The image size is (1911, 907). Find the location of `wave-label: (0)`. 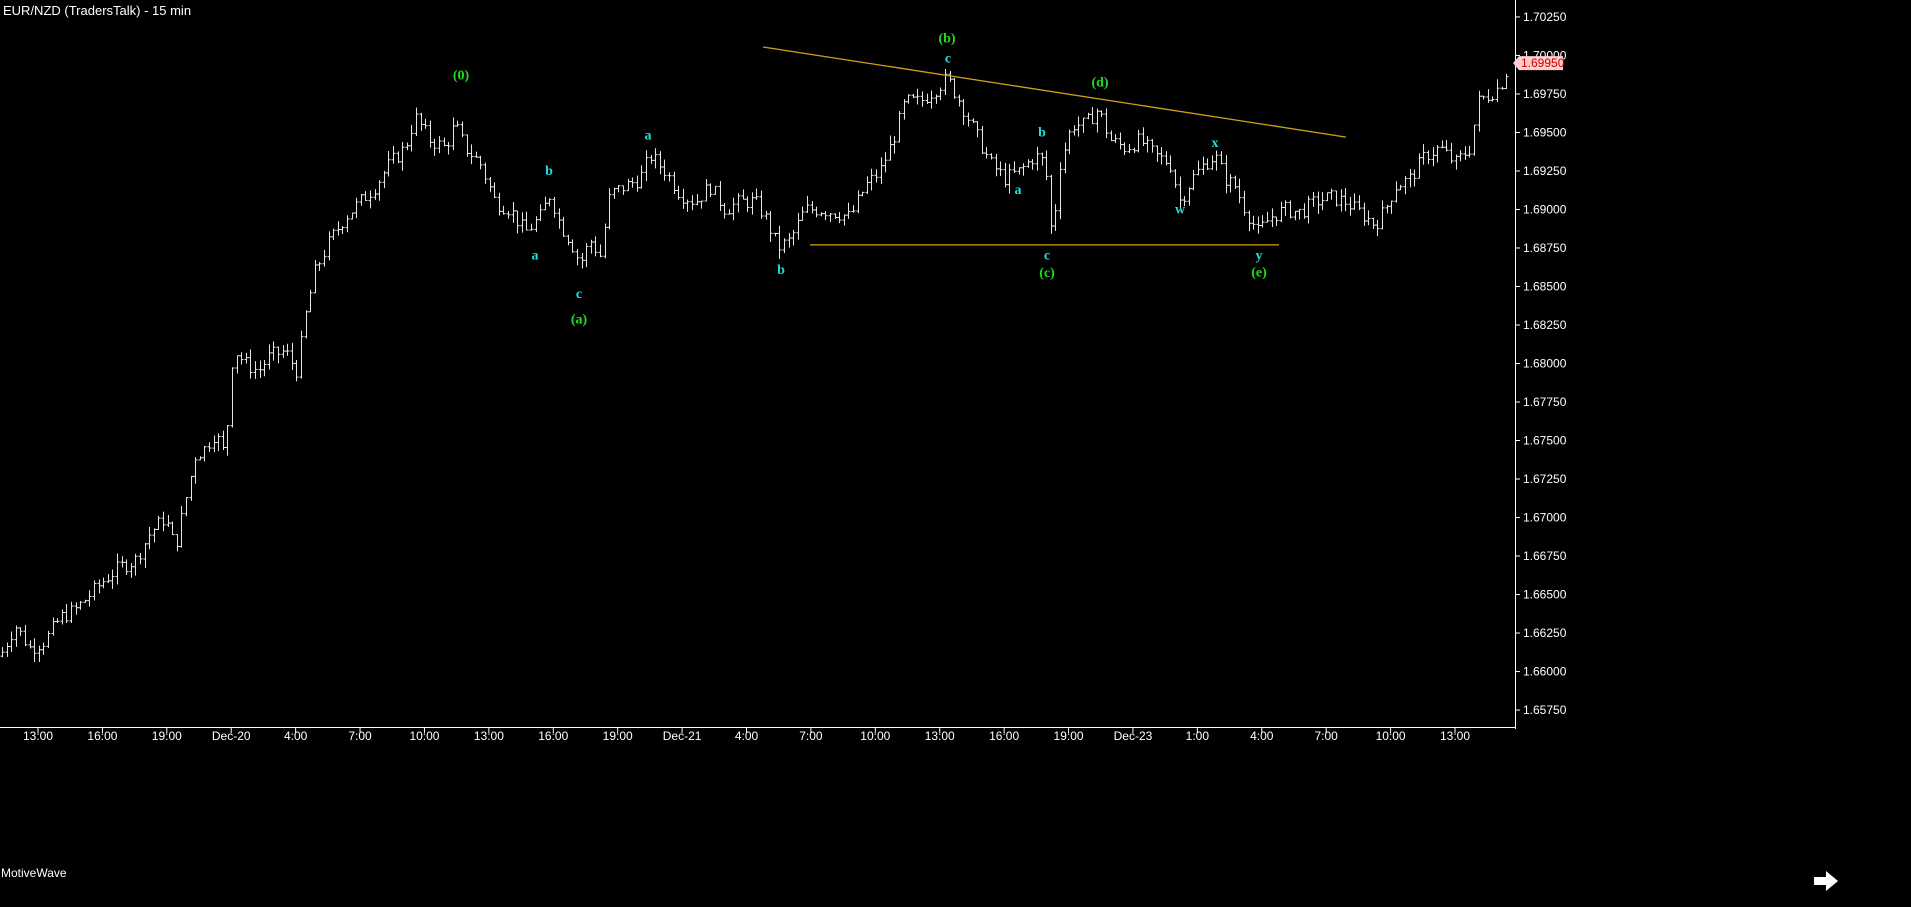

wave-label: (0) is located at coordinates (461, 75).